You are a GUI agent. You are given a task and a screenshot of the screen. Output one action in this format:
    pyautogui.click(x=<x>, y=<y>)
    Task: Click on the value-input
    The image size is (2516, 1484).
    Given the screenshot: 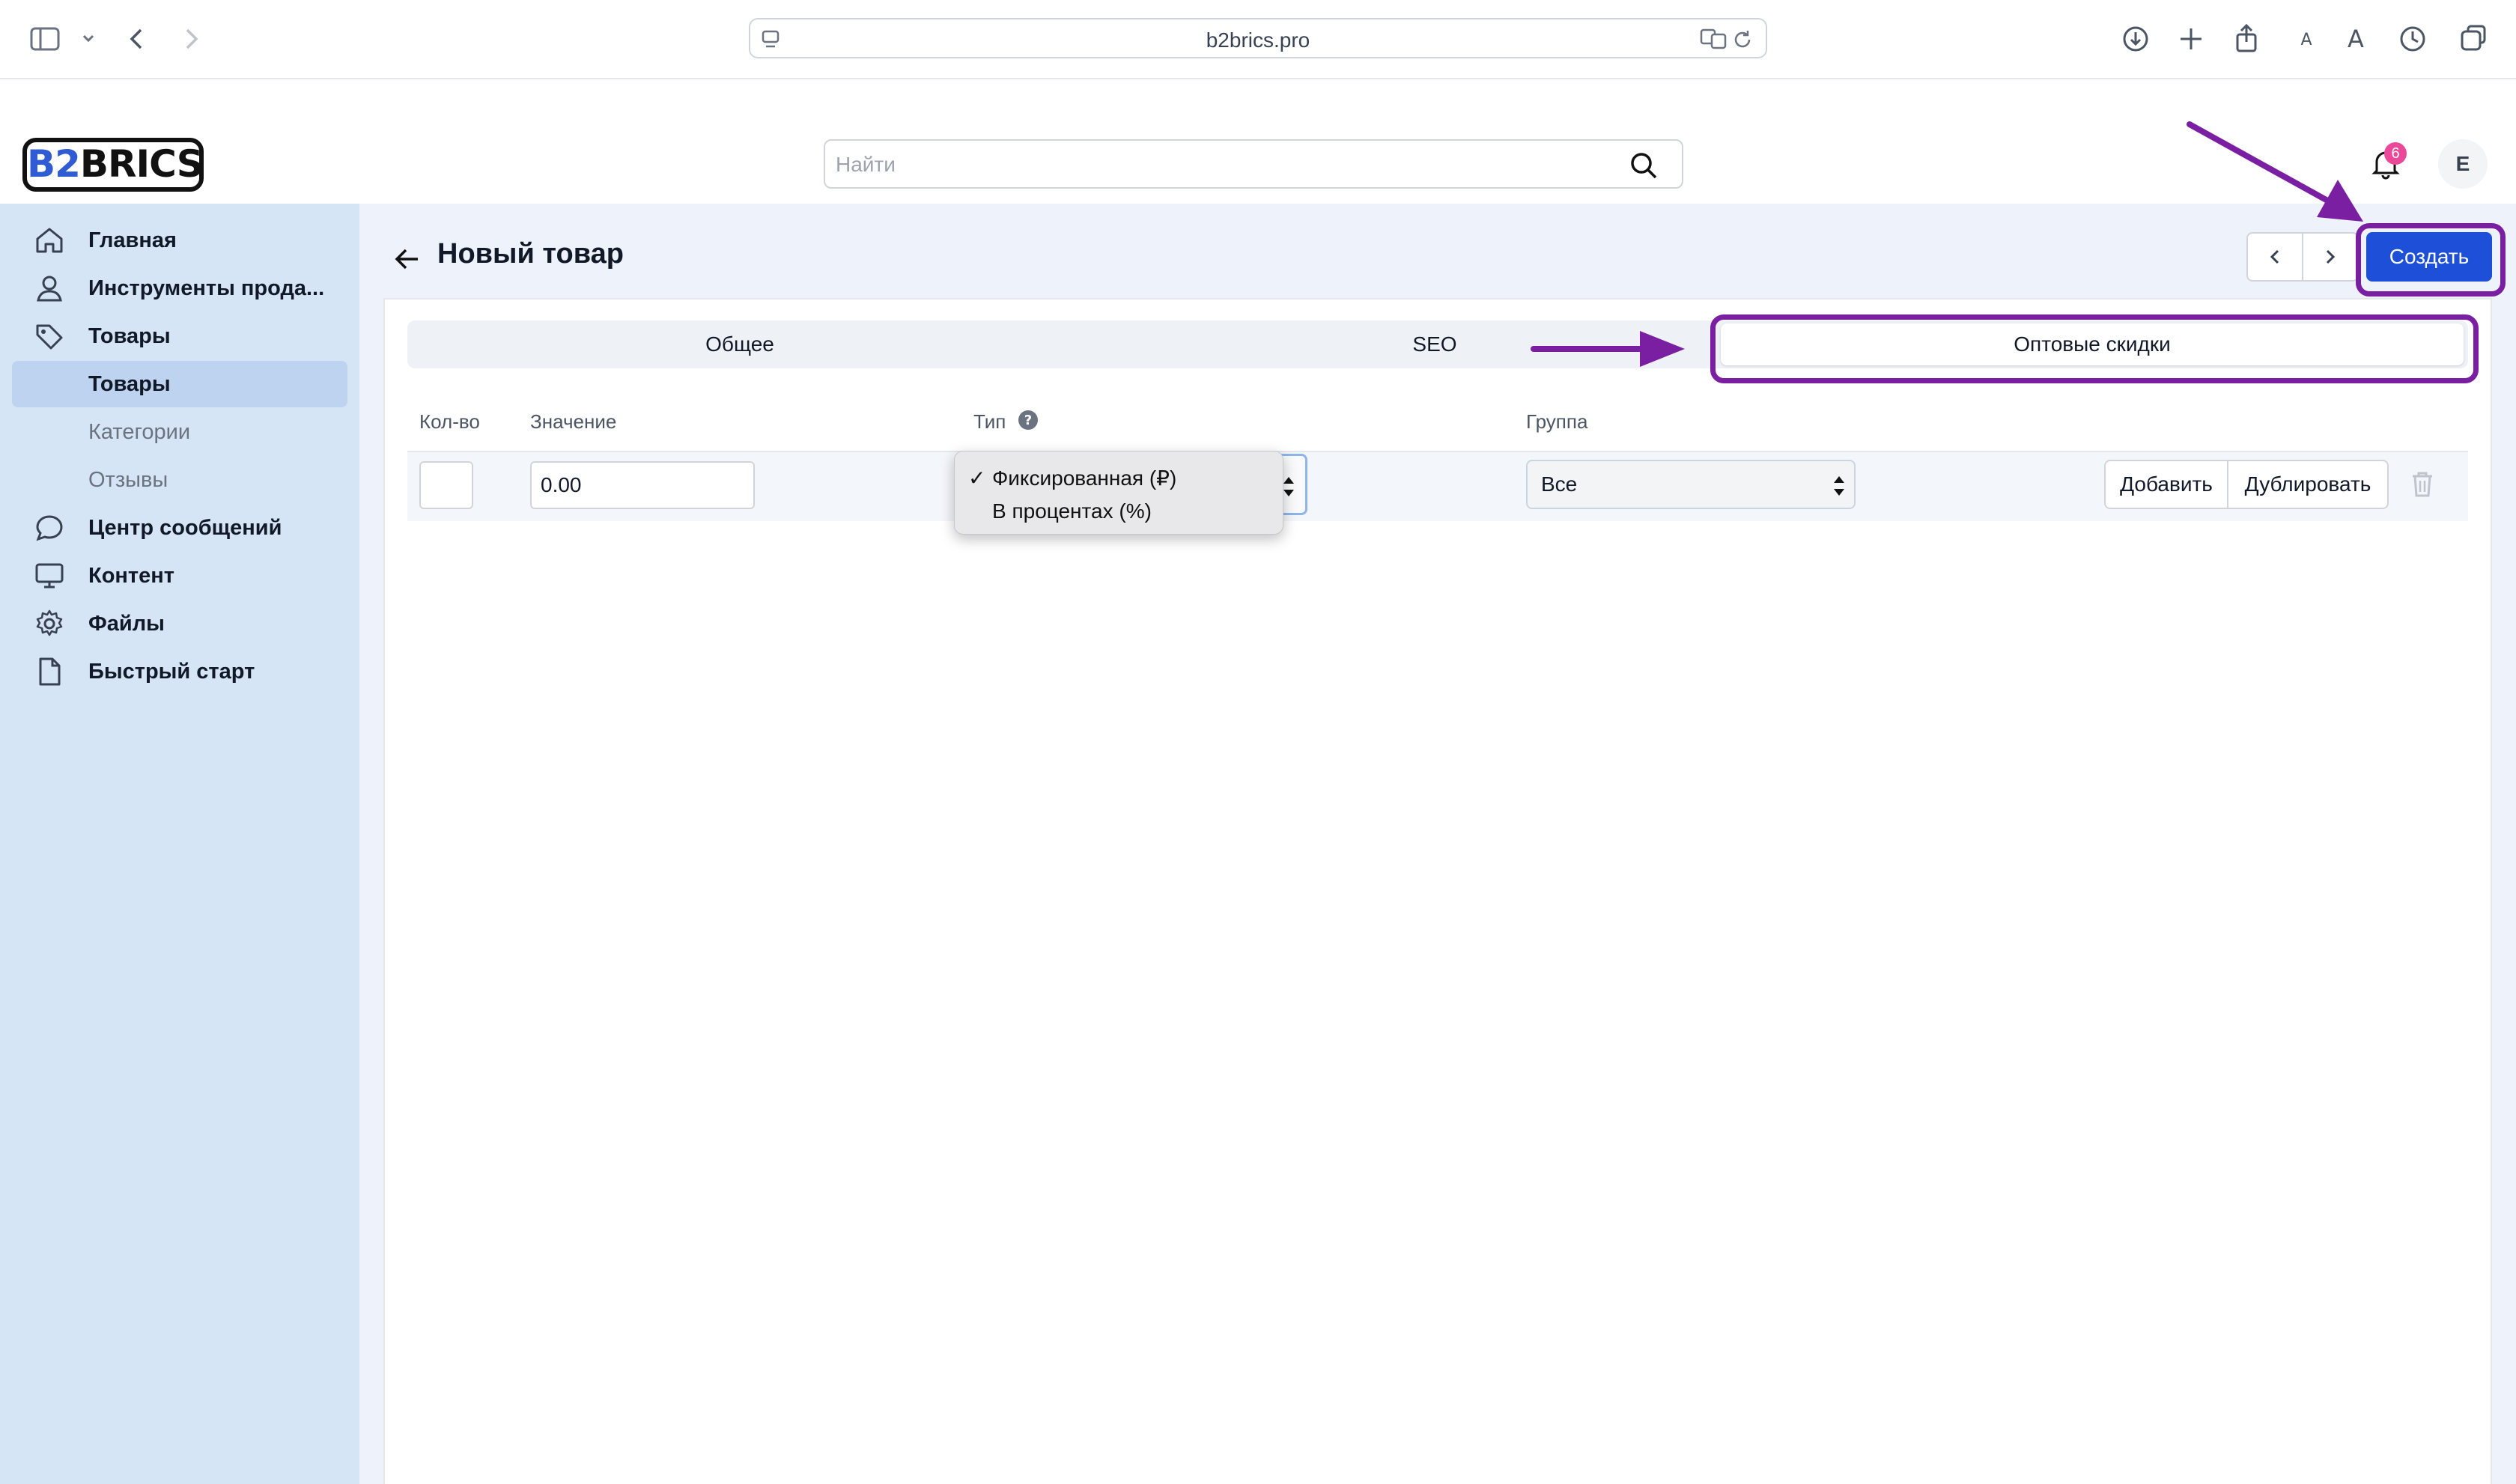 What is the action you would take?
    pyautogui.click(x=642, y=485)
    